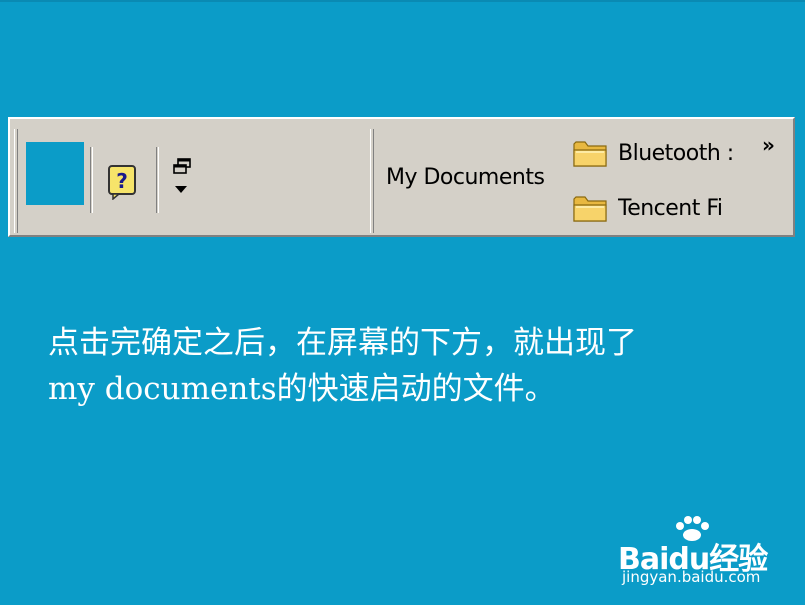  I want to click on toolbar-grip-left, so click(16, 181).